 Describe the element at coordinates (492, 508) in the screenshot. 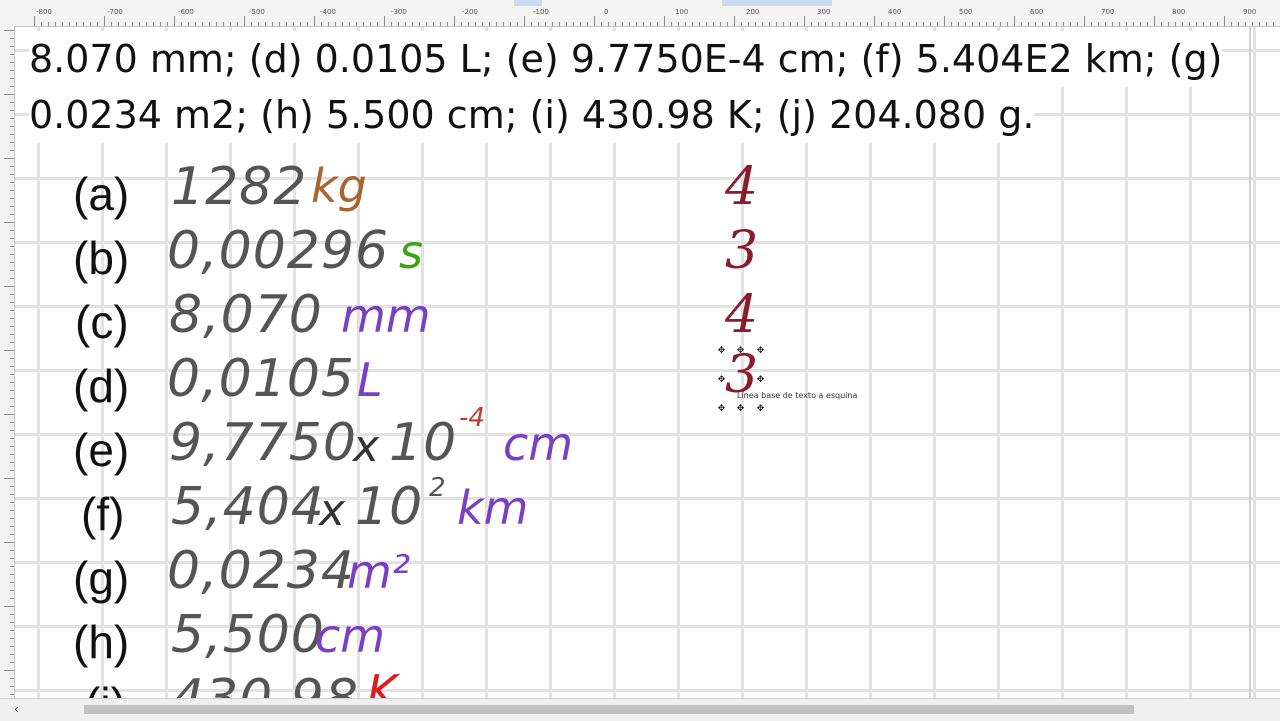

I see `unit-f: km` at that location.